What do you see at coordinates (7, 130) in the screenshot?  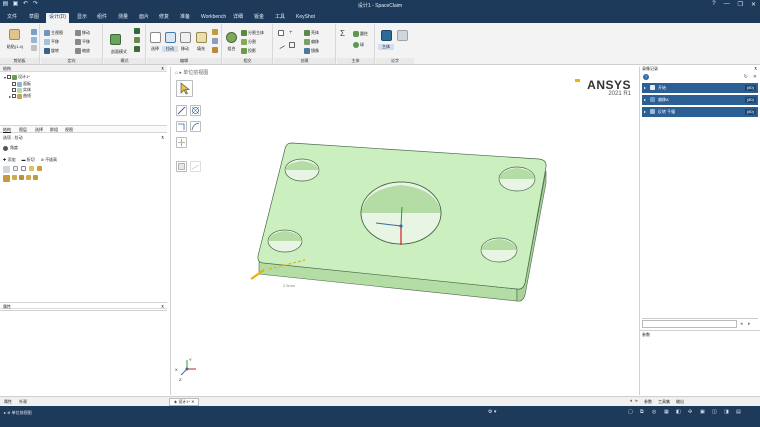 I see `subtab-structure: 结构` at bounding box center [7, 130].